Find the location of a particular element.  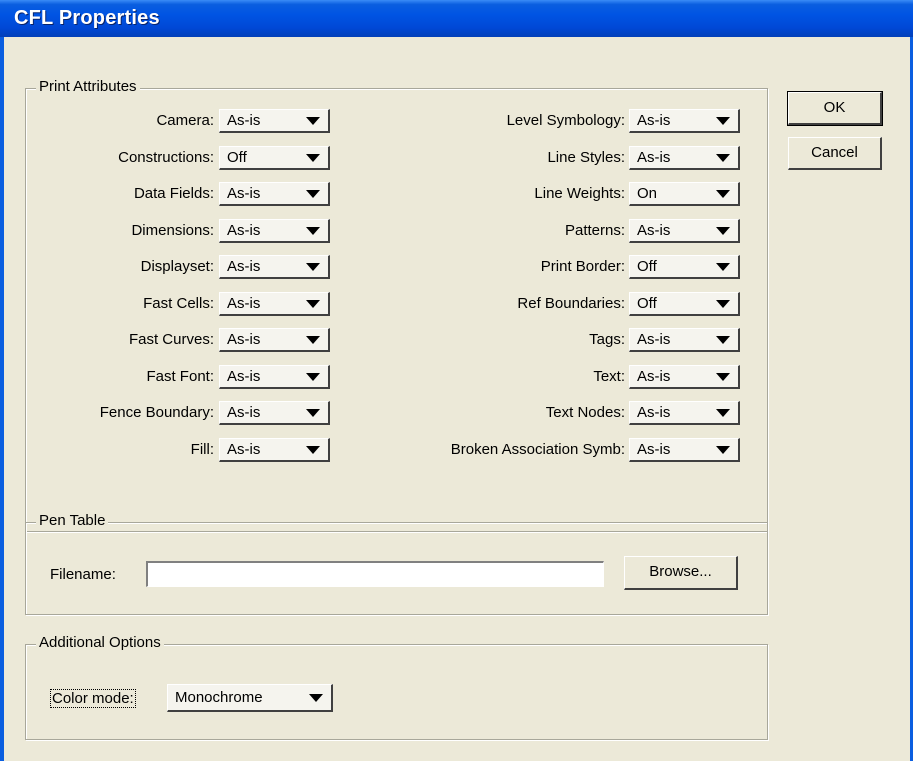

additional-options-legend: Additional Options is located at coordinates (100, 642).